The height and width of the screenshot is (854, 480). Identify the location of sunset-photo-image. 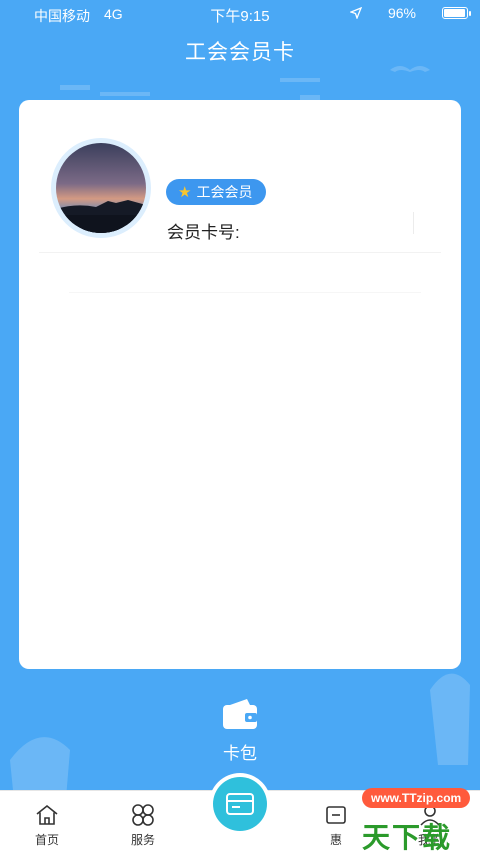
(101, 188).